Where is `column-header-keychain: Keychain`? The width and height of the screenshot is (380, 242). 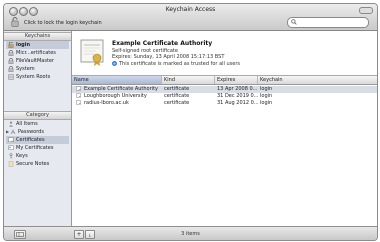 column-header-keychain: Keychain is located at coordinates (317, 80).